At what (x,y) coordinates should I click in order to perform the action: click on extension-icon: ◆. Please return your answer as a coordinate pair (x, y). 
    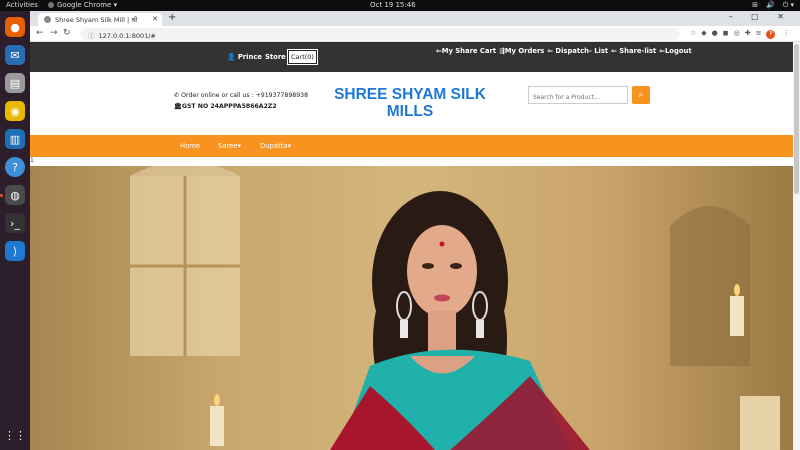
    Looking at the image, I should click on (703, 33).